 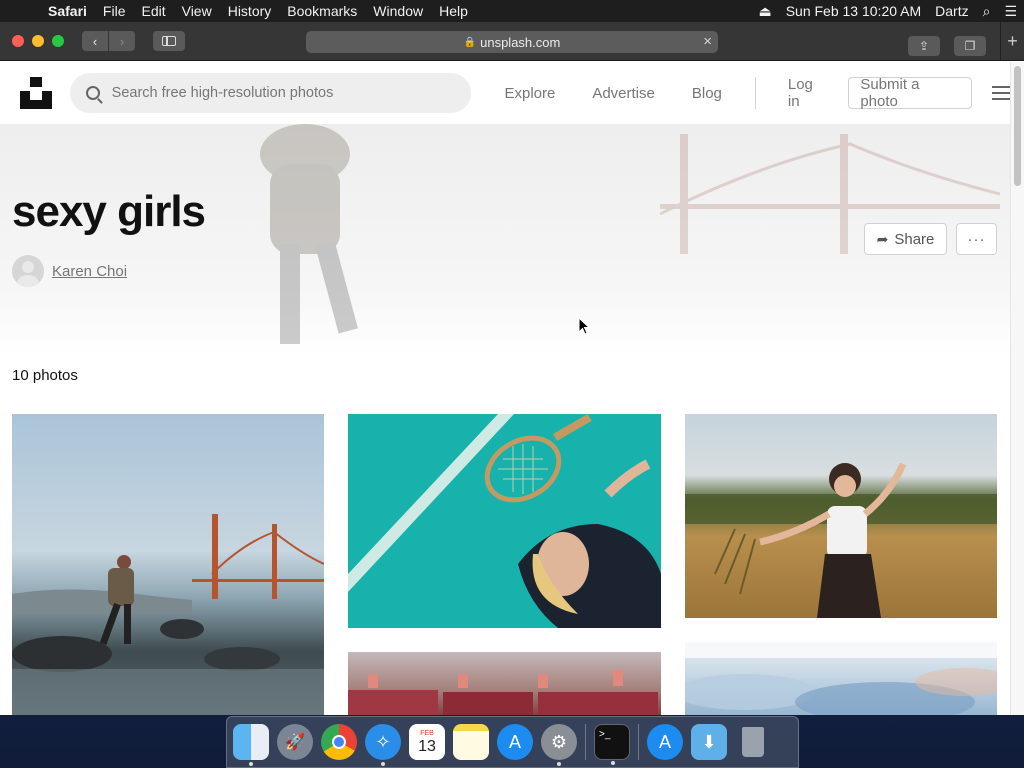 I want to click on window-controls, so click(x=38, y=41).